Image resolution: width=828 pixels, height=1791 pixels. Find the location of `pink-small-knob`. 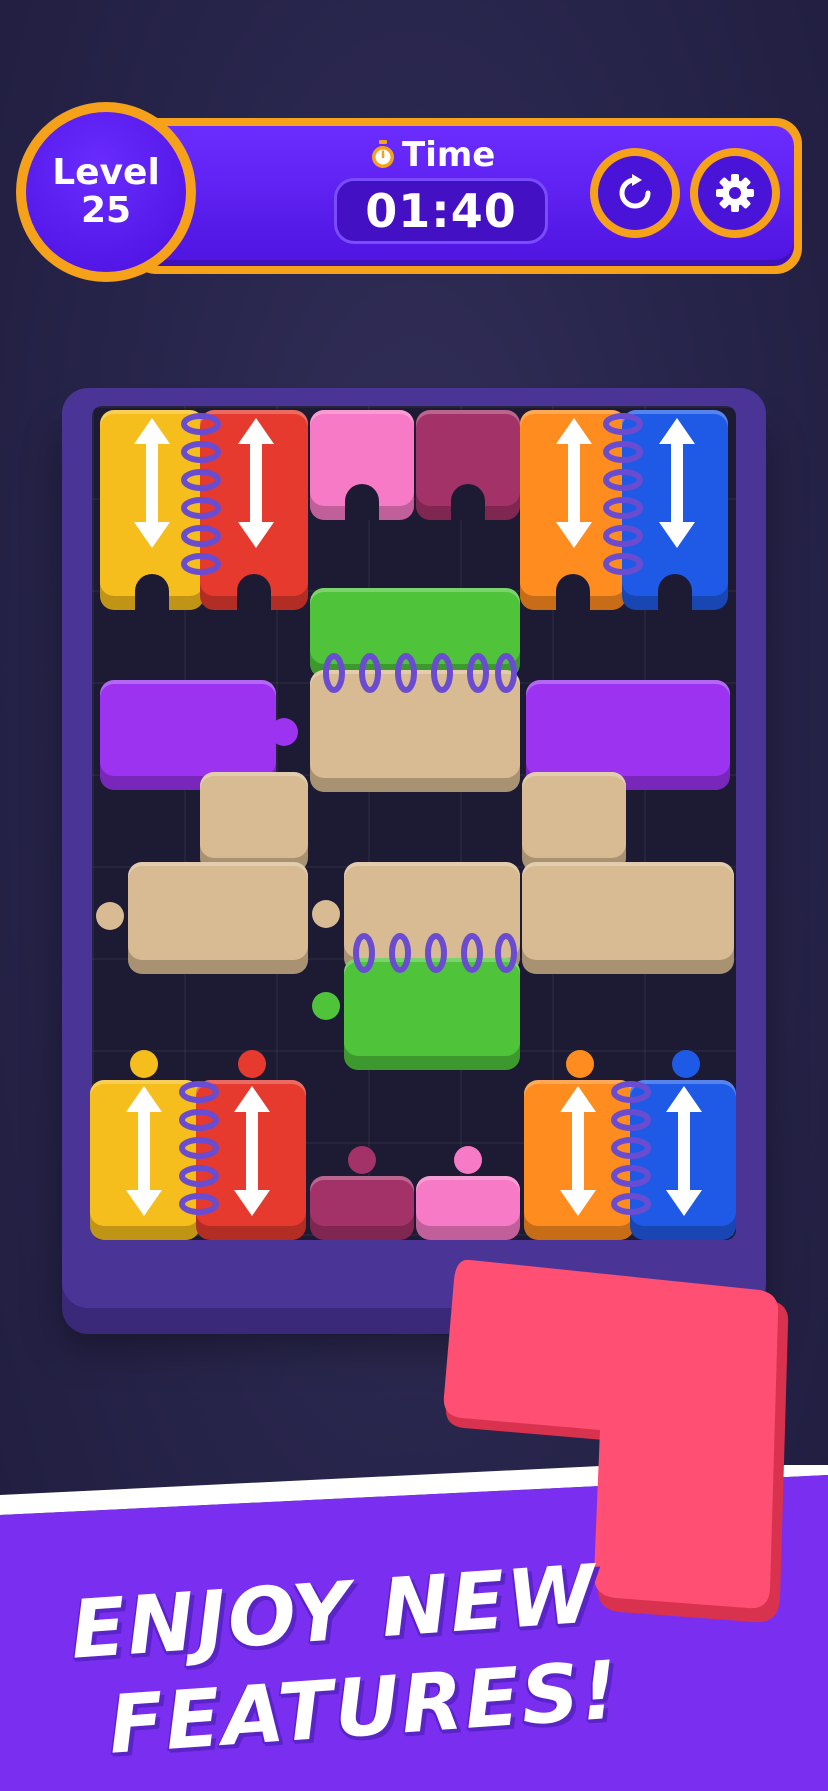

pink-small-knob is located at coordinates (468, 1160).